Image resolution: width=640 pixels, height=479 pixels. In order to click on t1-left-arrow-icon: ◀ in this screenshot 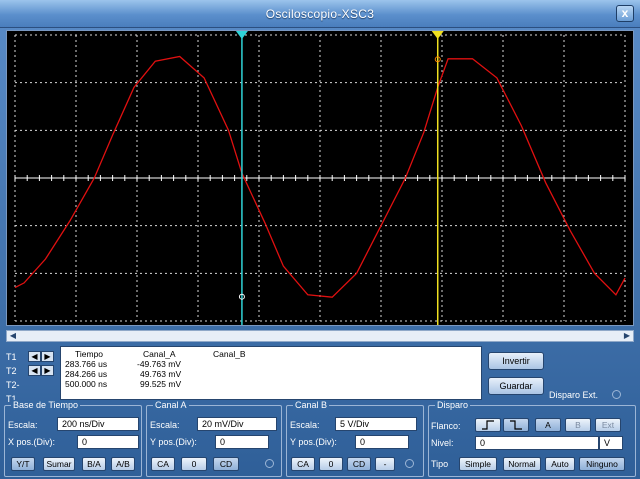, I will do `click(34, 356)`.